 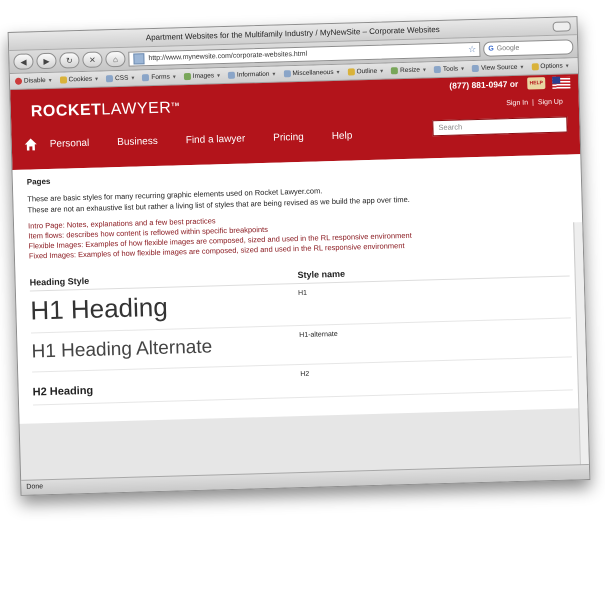 What do you see at coordinates (63, 80) in the screenshot?
I see `cookies-icon` at bounding box center [63, 80].